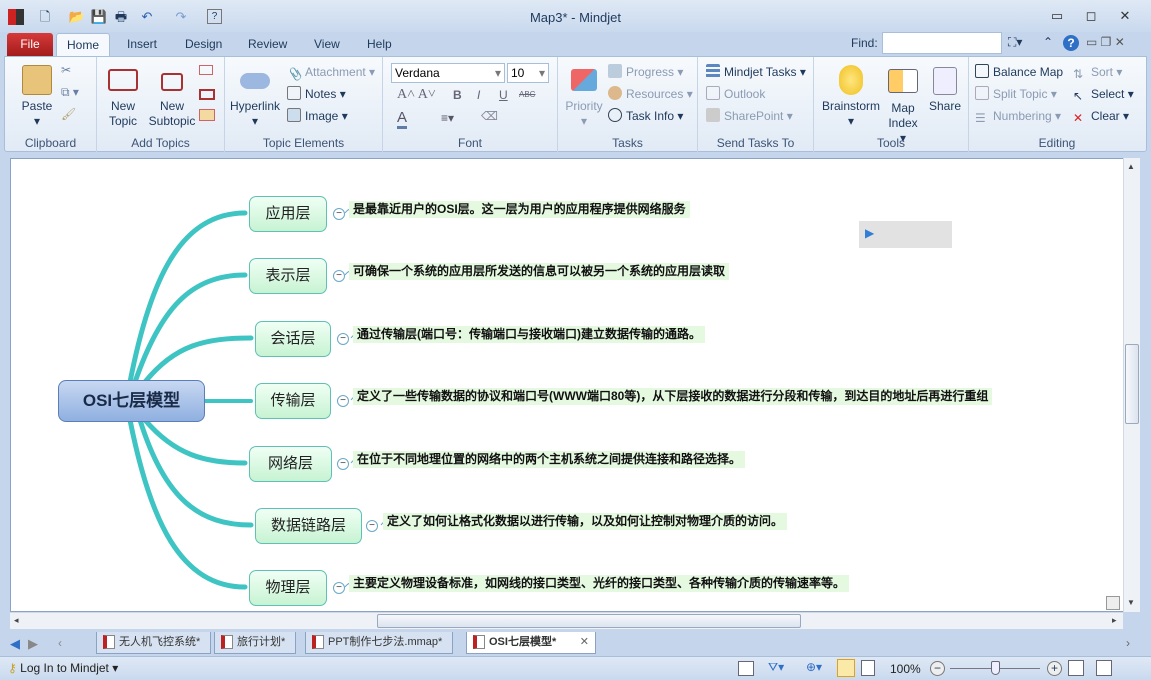  I want to click on topic-node: 表示层, so click(288, 276).